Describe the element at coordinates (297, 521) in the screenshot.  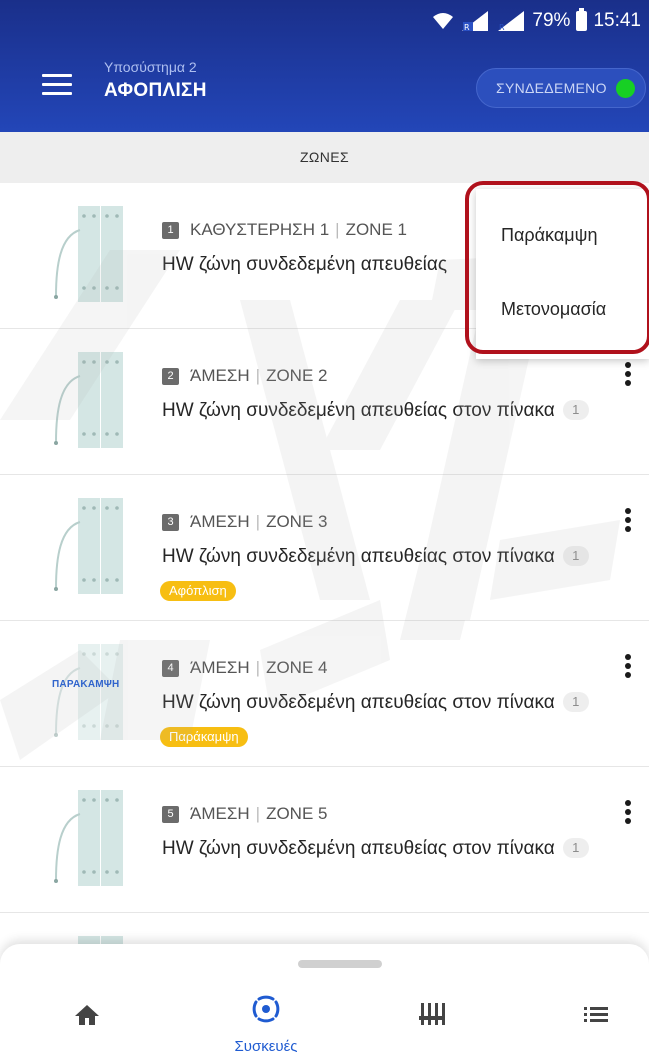
I see `zone-name: ZONE 3` at that location.